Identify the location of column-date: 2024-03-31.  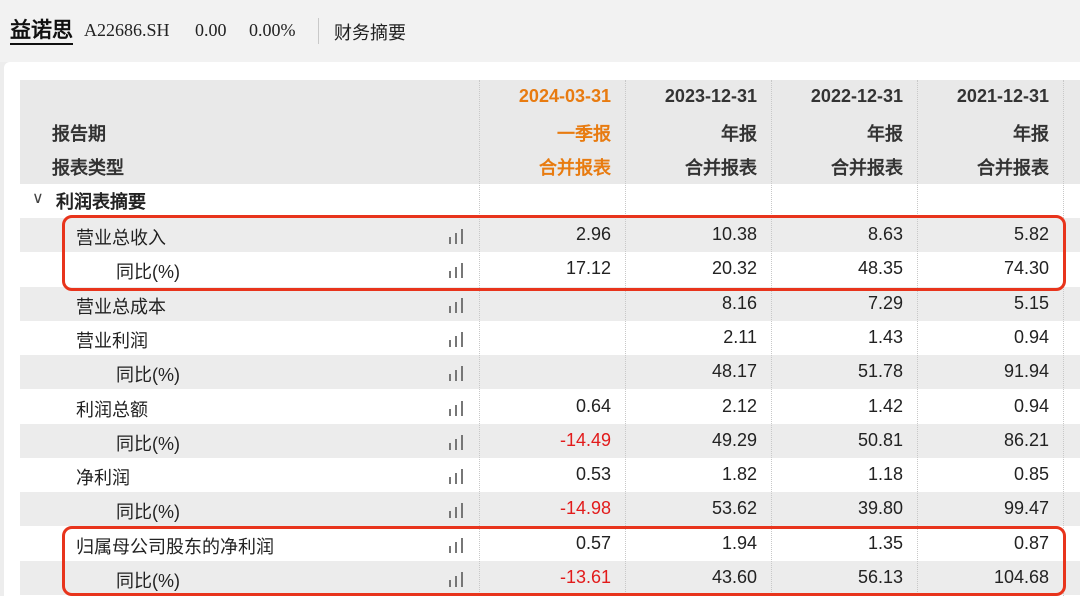
(564, 96).